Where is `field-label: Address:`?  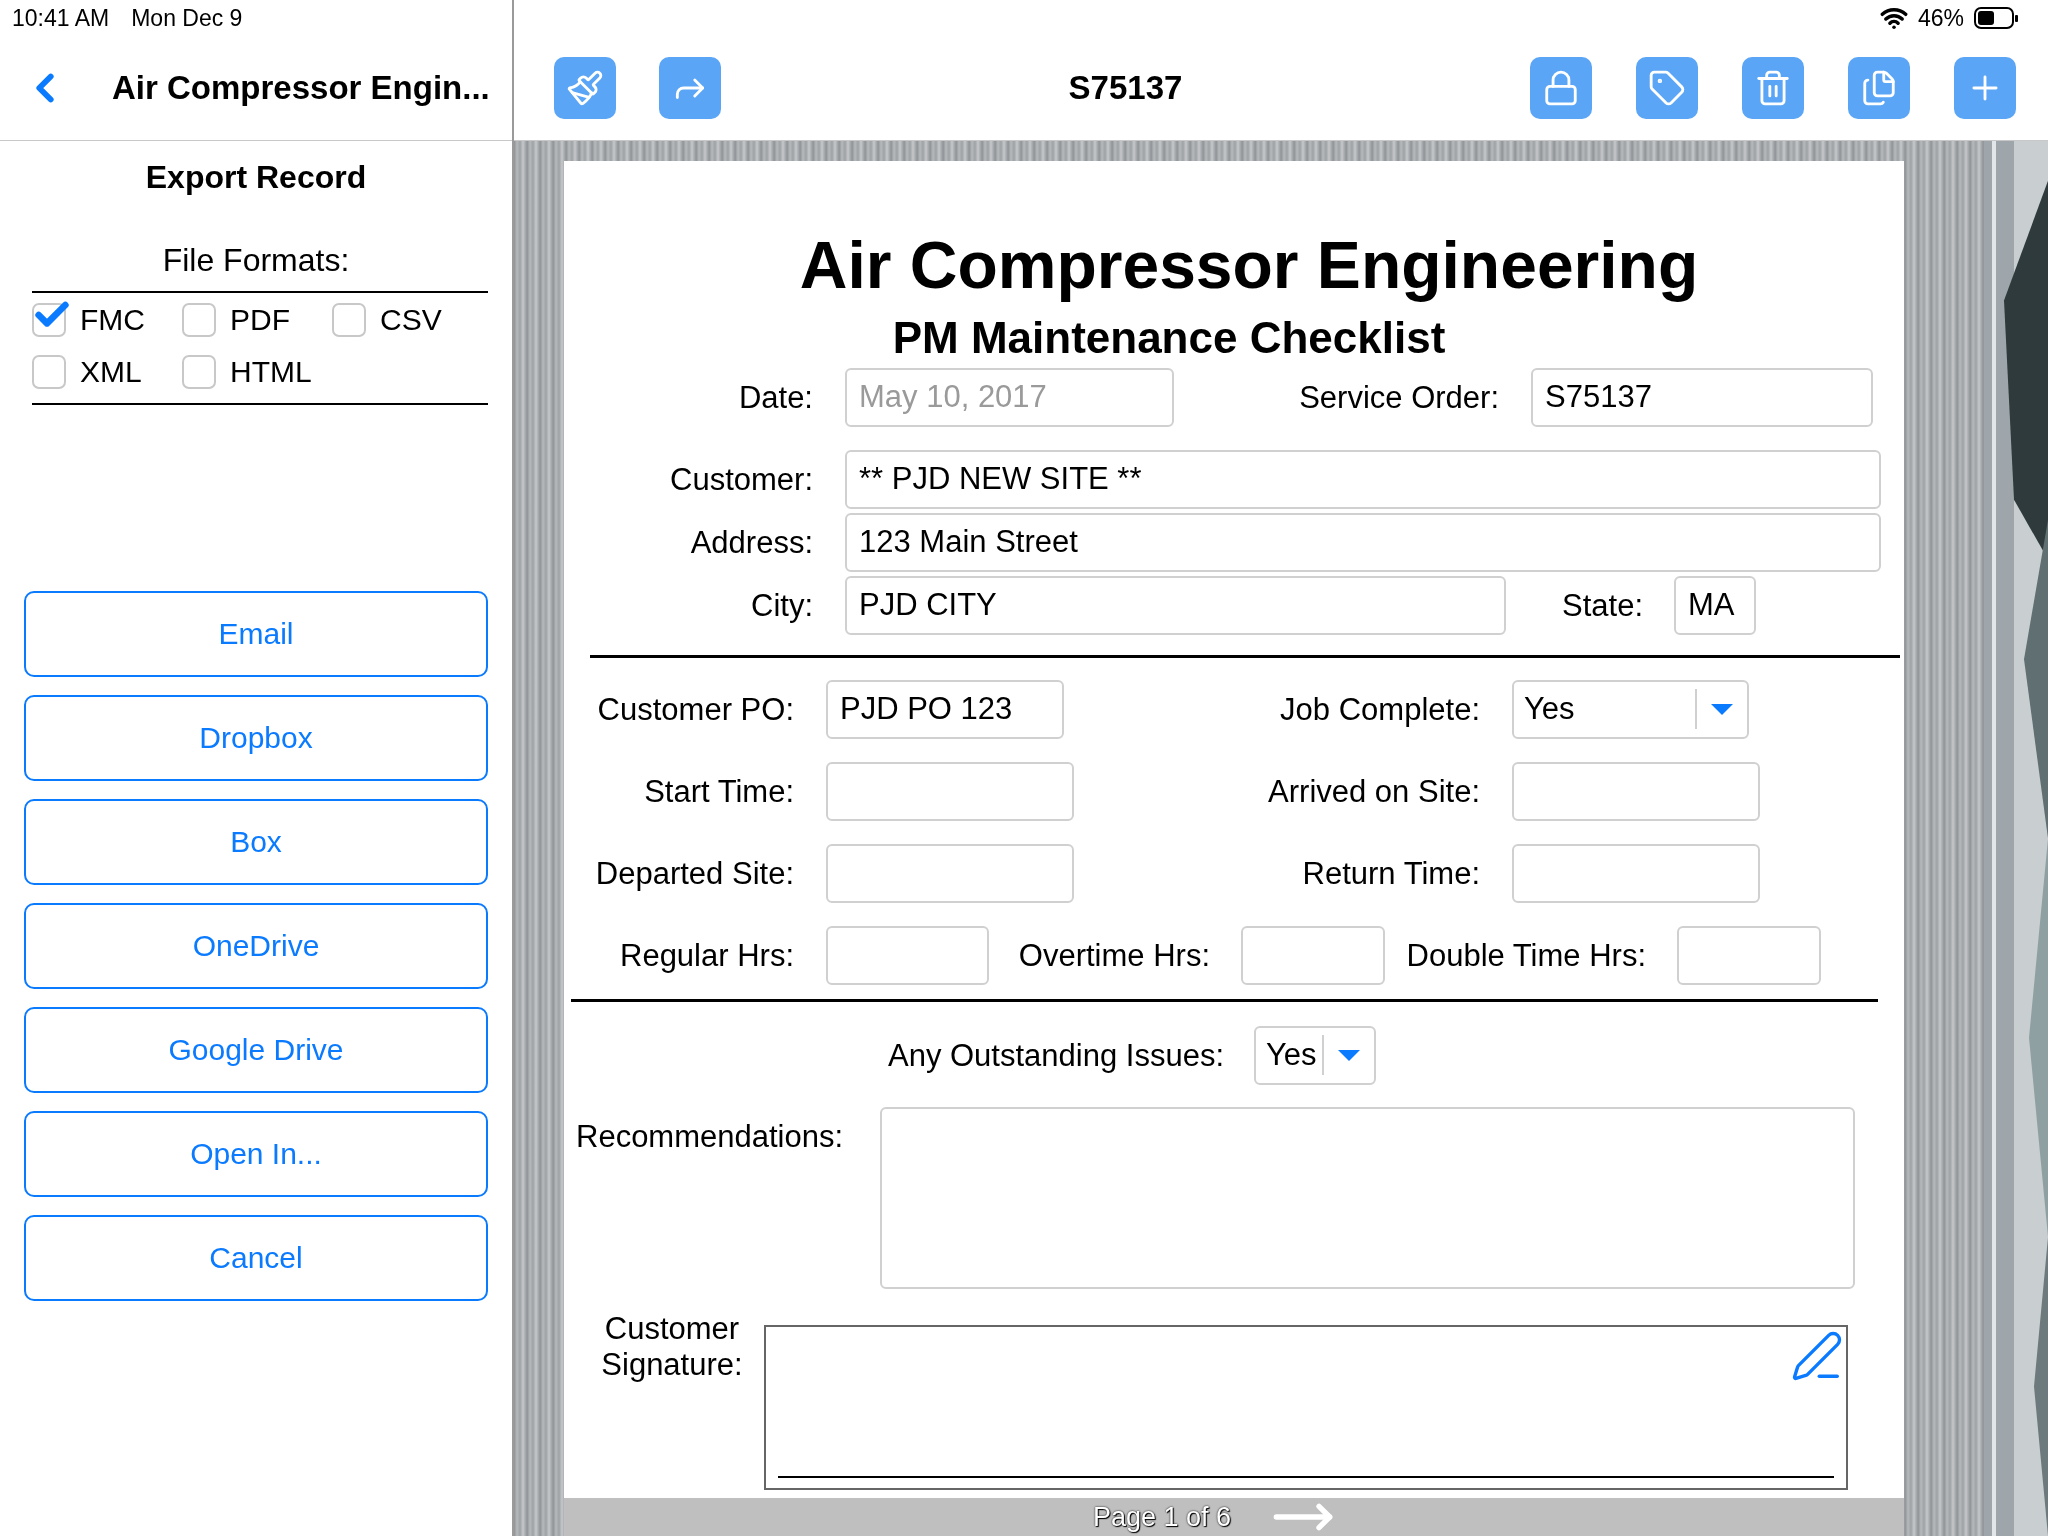 field-label: Address: is located at coordinates (751, 542).